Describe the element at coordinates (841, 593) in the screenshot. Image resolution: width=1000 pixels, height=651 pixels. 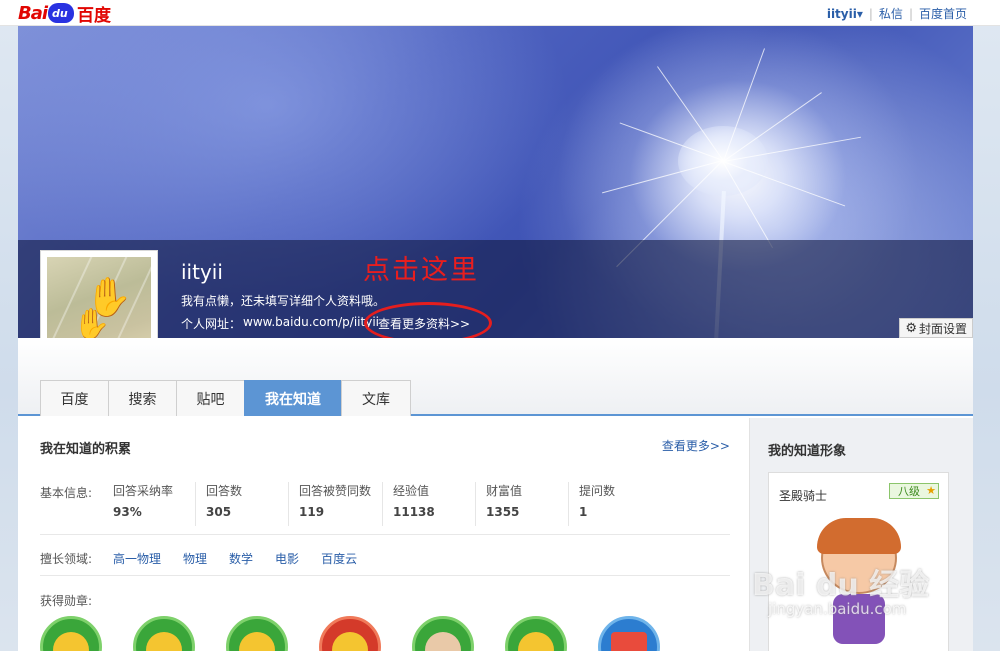
I see `baidu-jingyan-watermark: Bai du 经验 jingyan.baidu.com` at that location.